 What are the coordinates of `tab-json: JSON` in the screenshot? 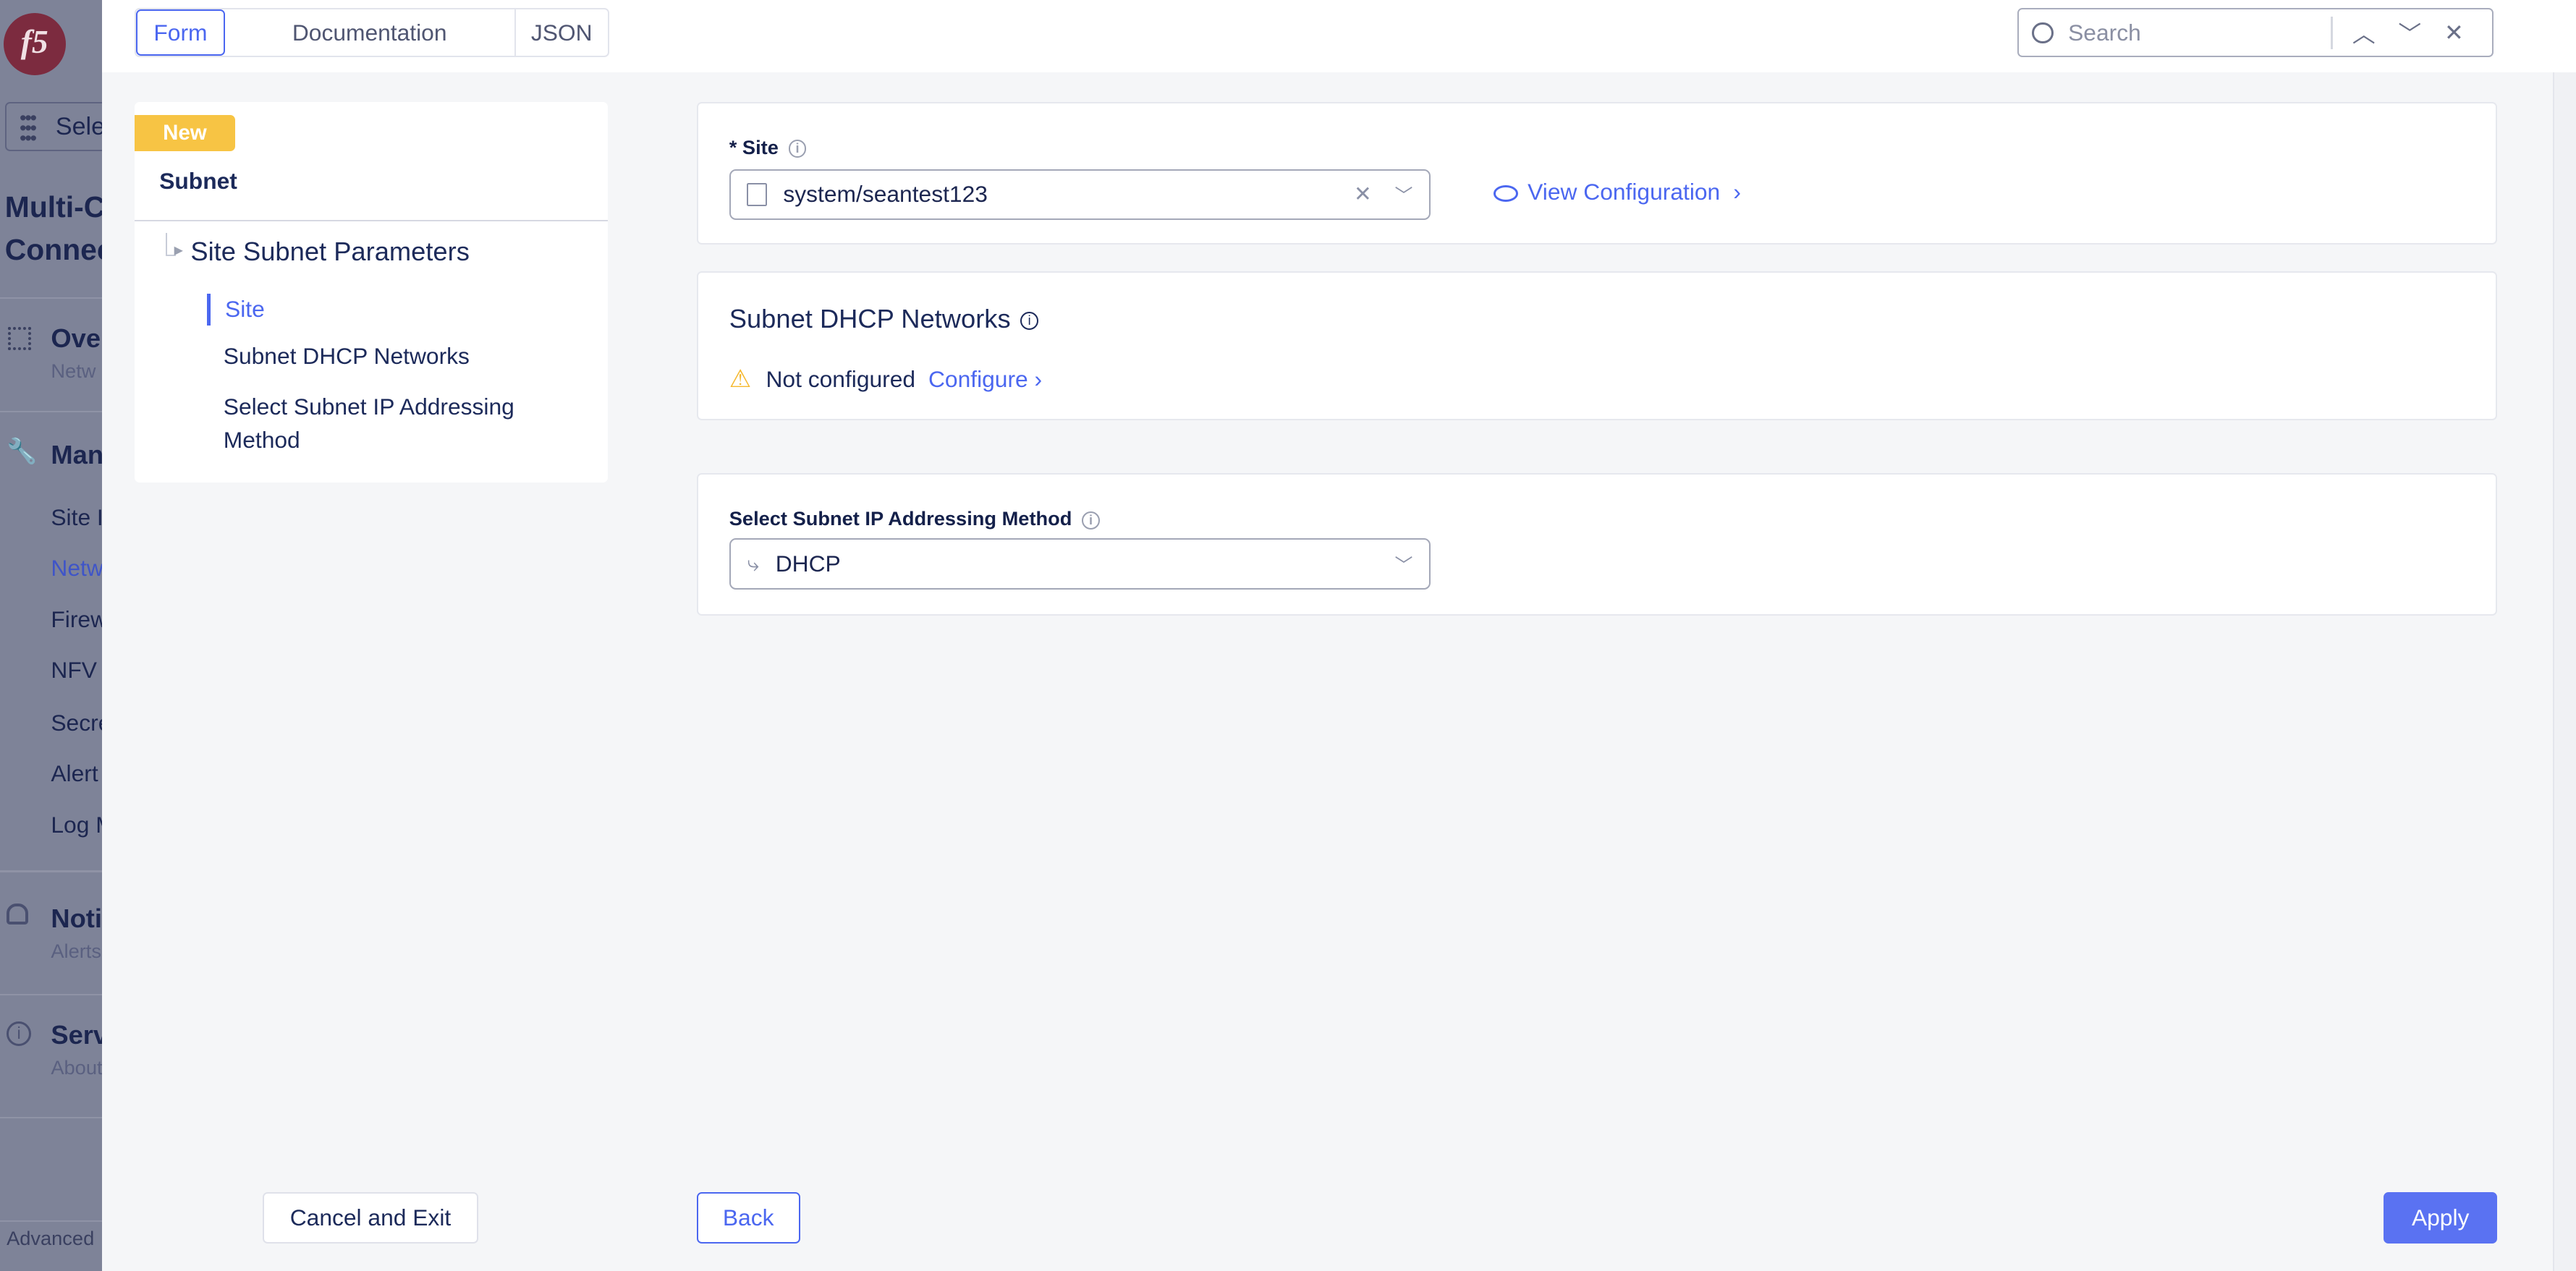 It's located at (562, 32).